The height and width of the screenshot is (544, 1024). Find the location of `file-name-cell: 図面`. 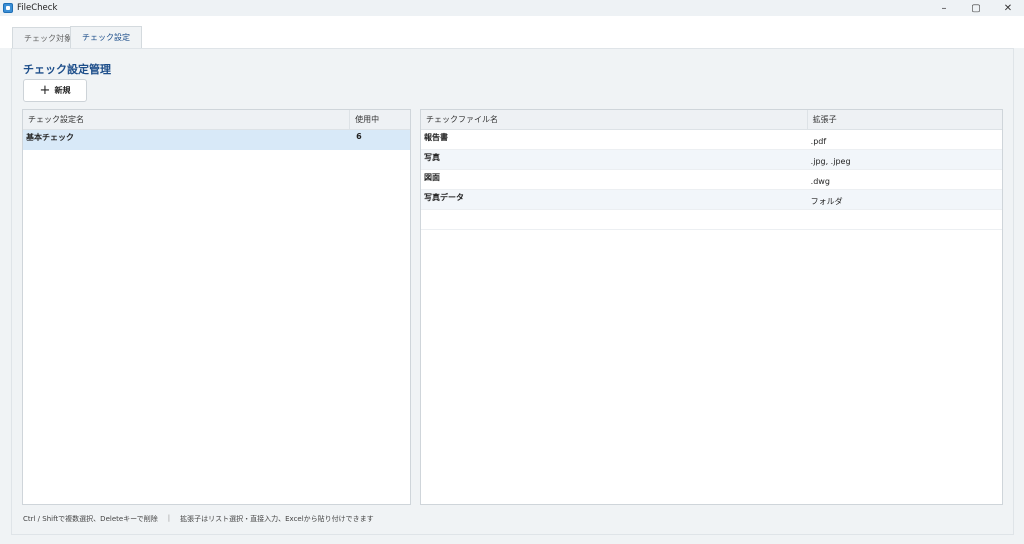

file-name-cell: 図面 is located at coordinates (614, 179).